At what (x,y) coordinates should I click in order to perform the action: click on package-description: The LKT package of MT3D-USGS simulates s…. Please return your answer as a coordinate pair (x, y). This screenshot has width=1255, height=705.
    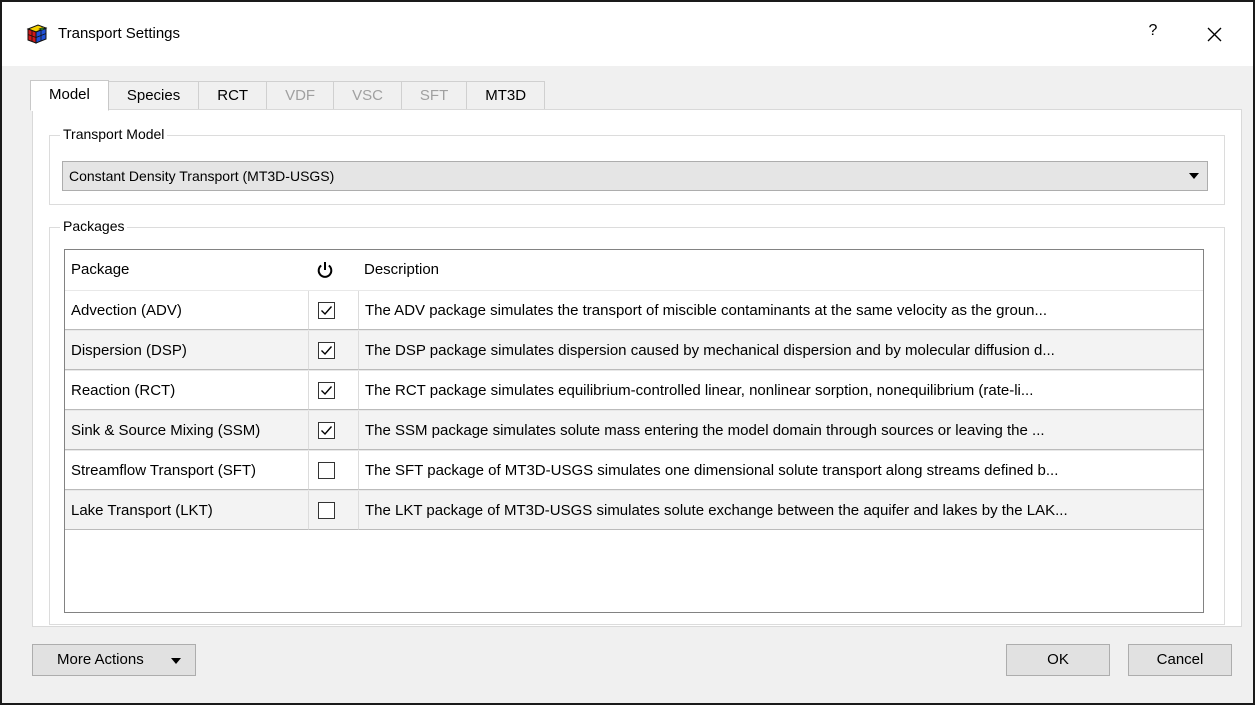
    Looking at the image, I should click on (780, 510).